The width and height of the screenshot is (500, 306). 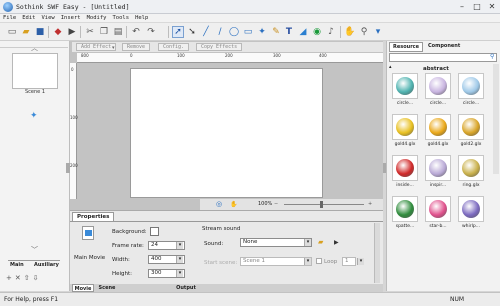 What do you see at coordinates (377, 253) in the screenshot?
I see `properties-scrollbar` at bounding box center [377, 253].